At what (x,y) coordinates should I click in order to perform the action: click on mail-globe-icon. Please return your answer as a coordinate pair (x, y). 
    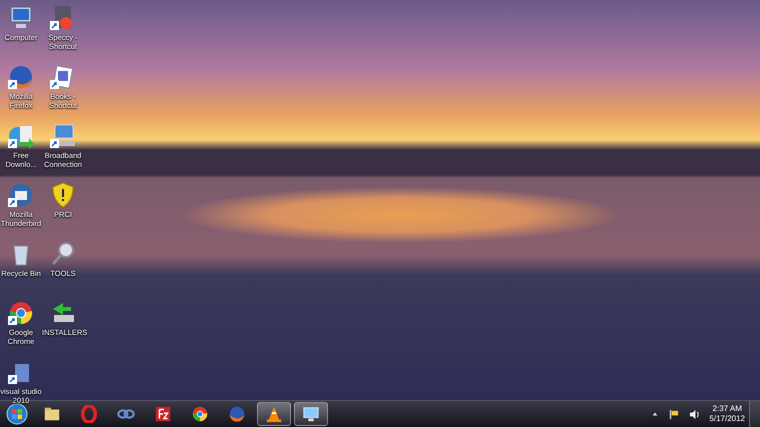
    Looking at the image, I should click on (21, 195).